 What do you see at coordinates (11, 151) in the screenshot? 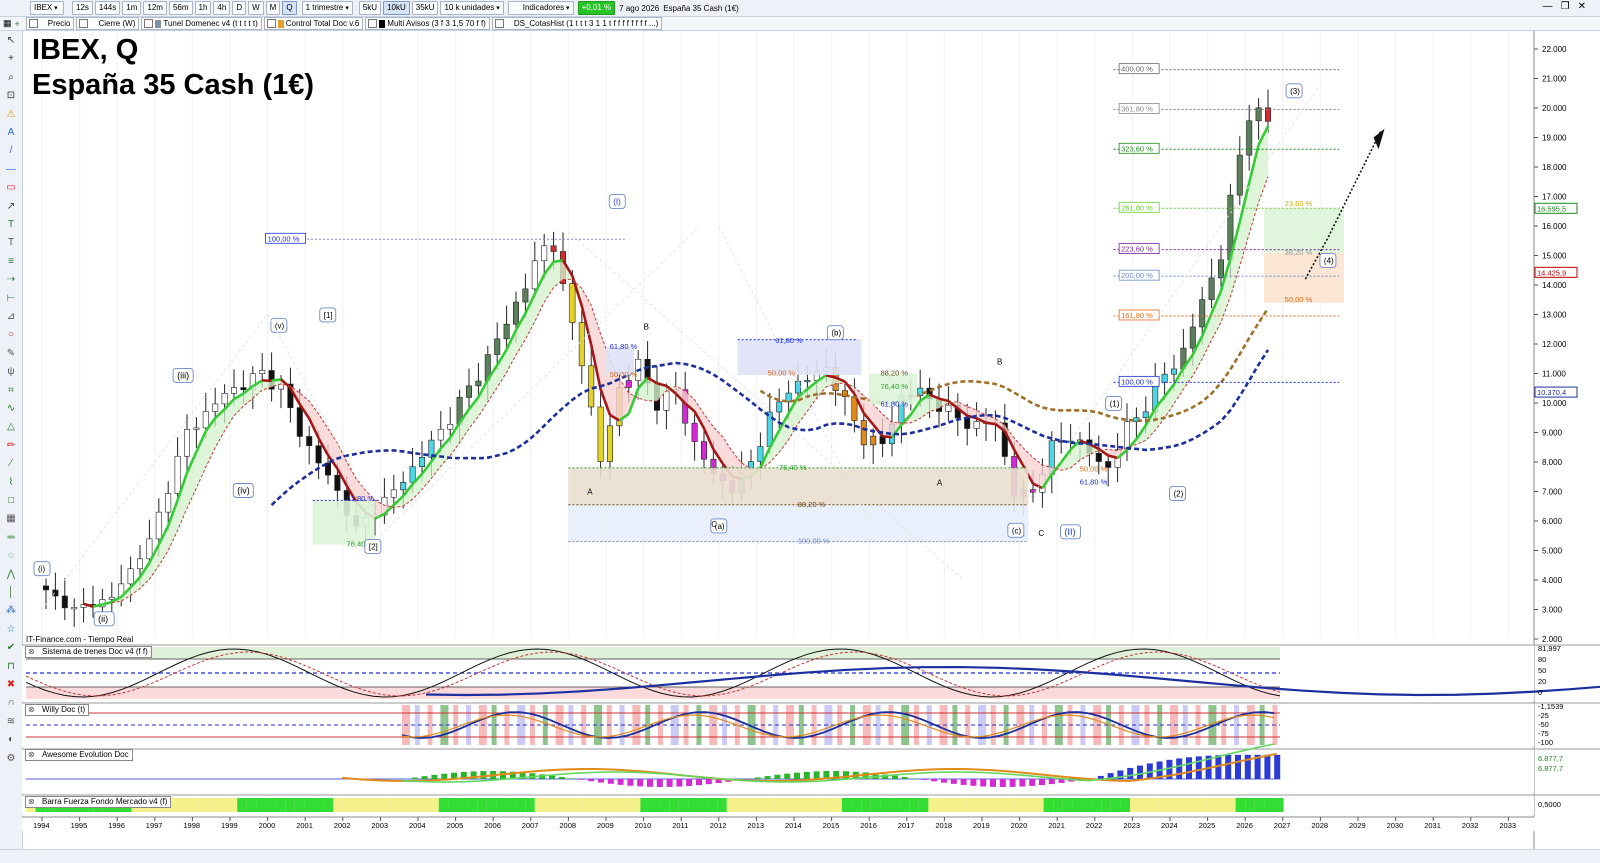
I see `line-icon: /` at bounding box center [11, 151].